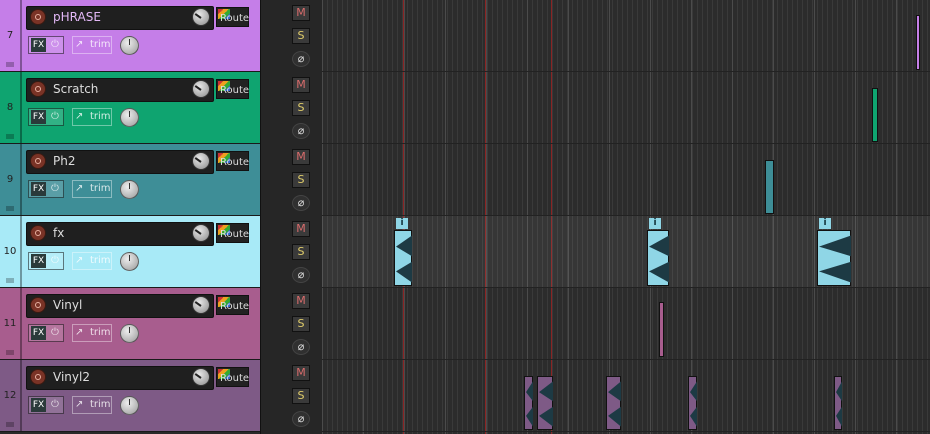  What do you see at coordinates (130, 396) in the screenshot?
I see `track-12: 12 Vinyl2 Route FX ⏻ ↗ trim` at bounding box center [130, 396].